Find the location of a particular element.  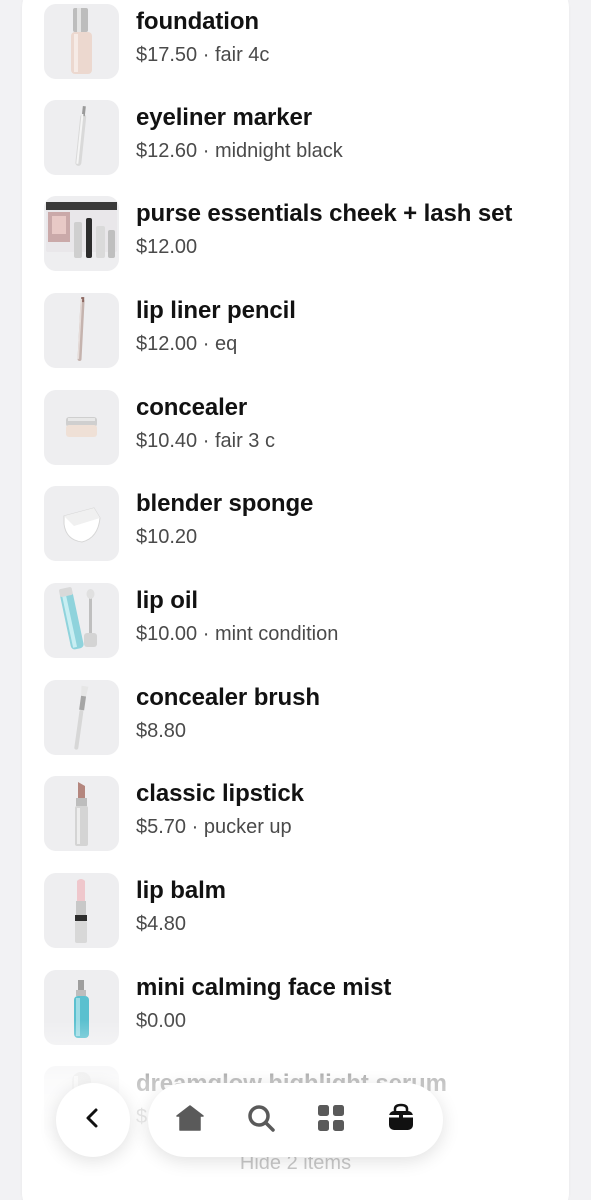

list-item: concealer $10.40 · fair 3 c is located at coordinates (295, 438).